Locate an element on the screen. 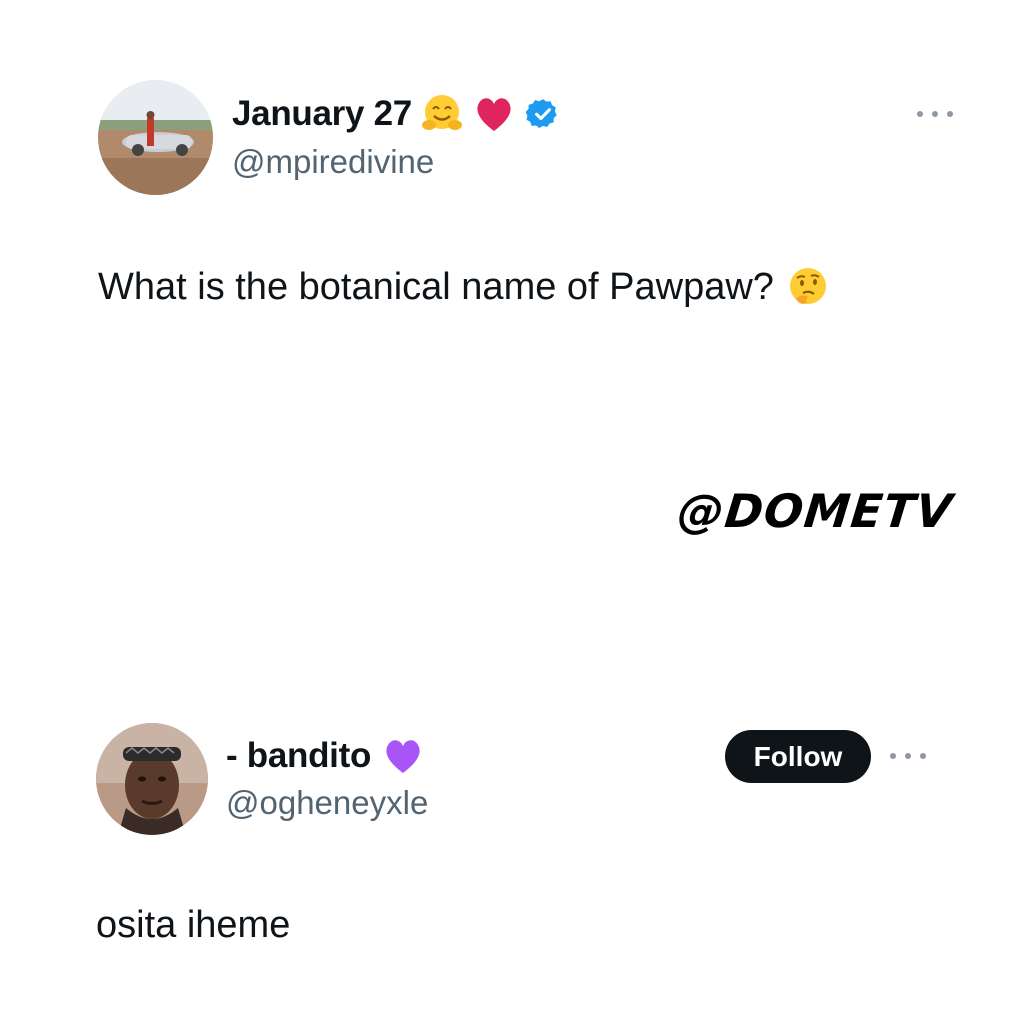 This screenshot has width=1024, height=1024. author-avatar is located at coordinates (155, 137).